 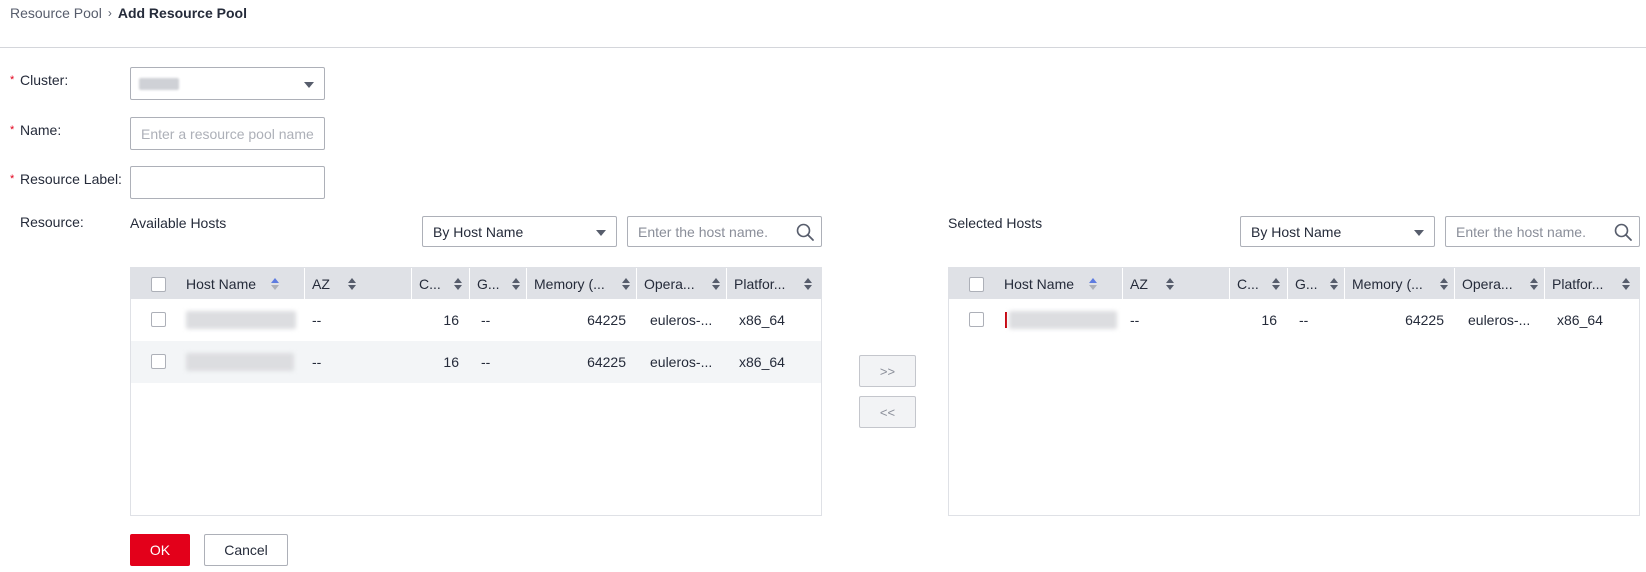 I want to click on name-field, so click(x=227, y=133).